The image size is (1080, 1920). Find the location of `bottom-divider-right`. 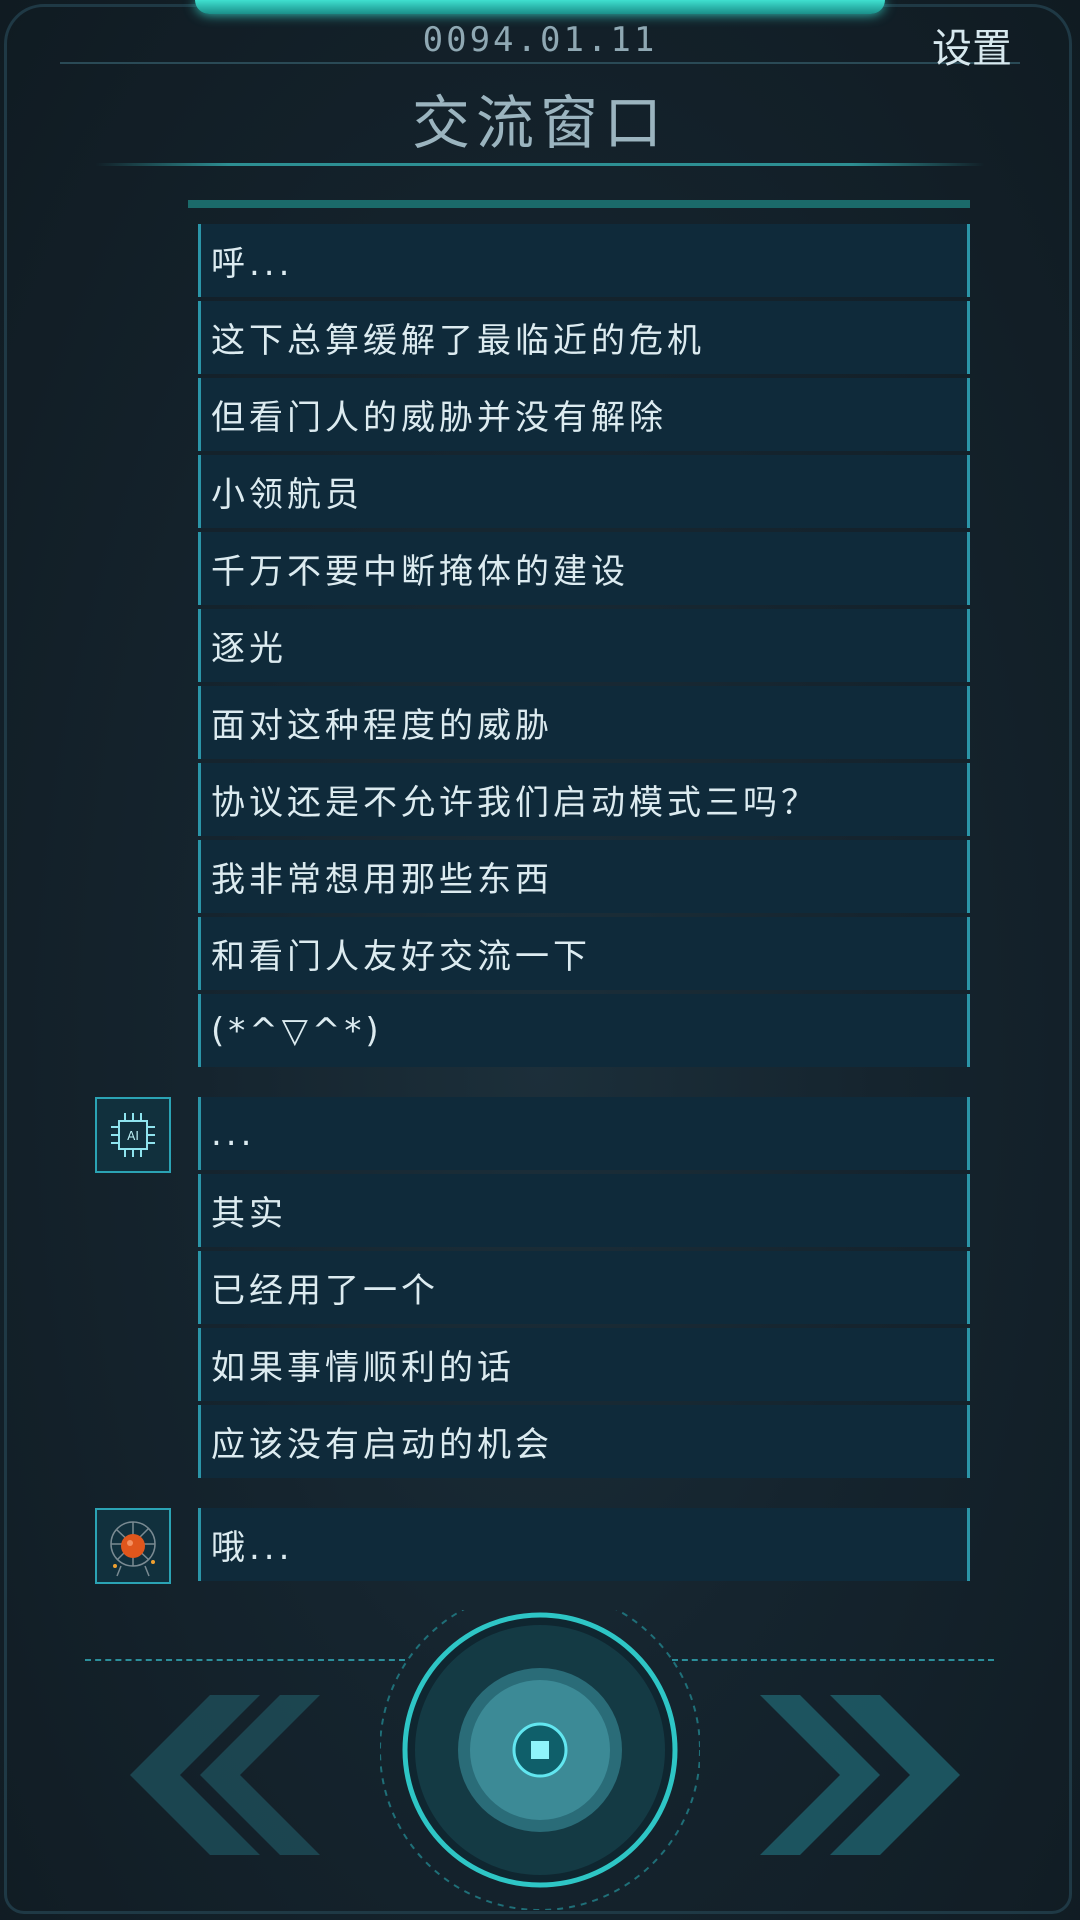

bottom-divider-right is located at coordinates (833, 1660).